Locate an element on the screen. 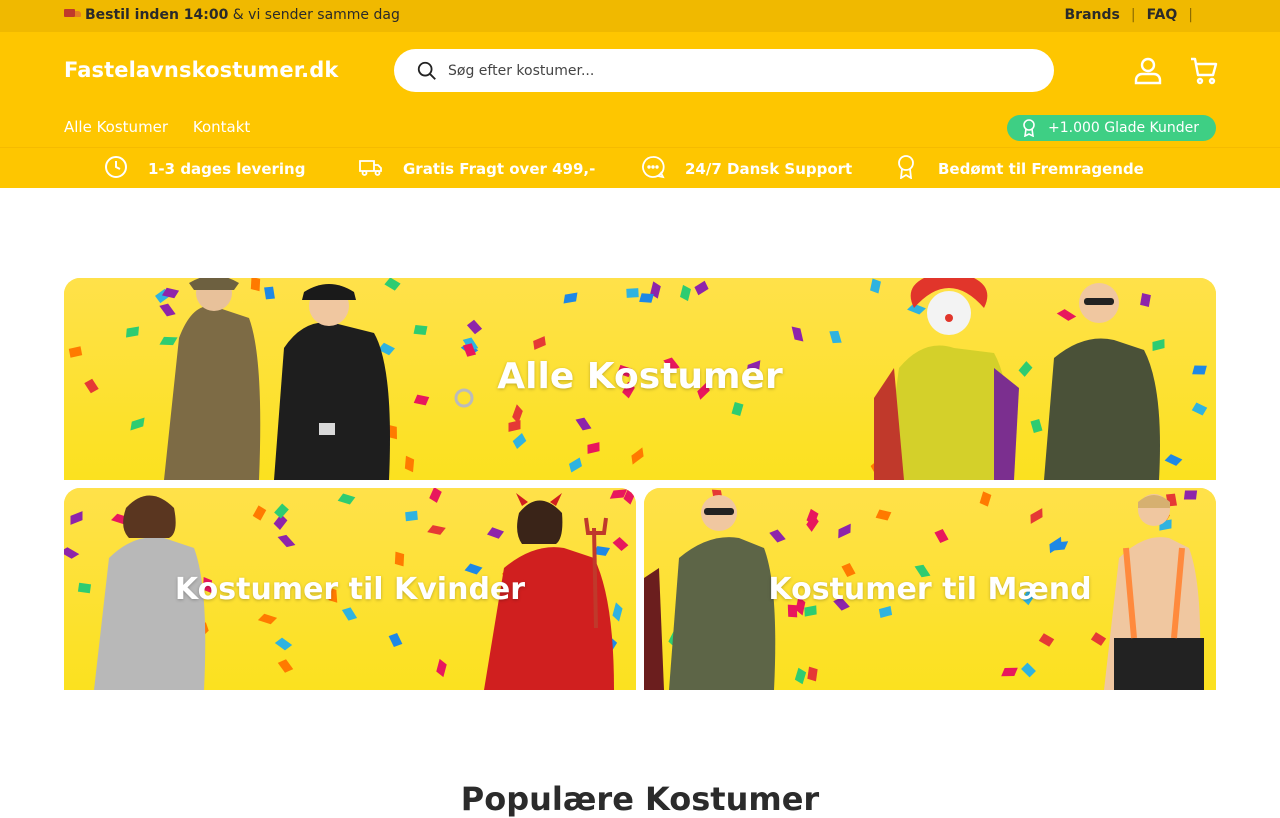 Image resolution: width=1280 pixels, height=818 pixels. badge-label: +1.000 Glade Kunder is located at coordinates (1124, 128).